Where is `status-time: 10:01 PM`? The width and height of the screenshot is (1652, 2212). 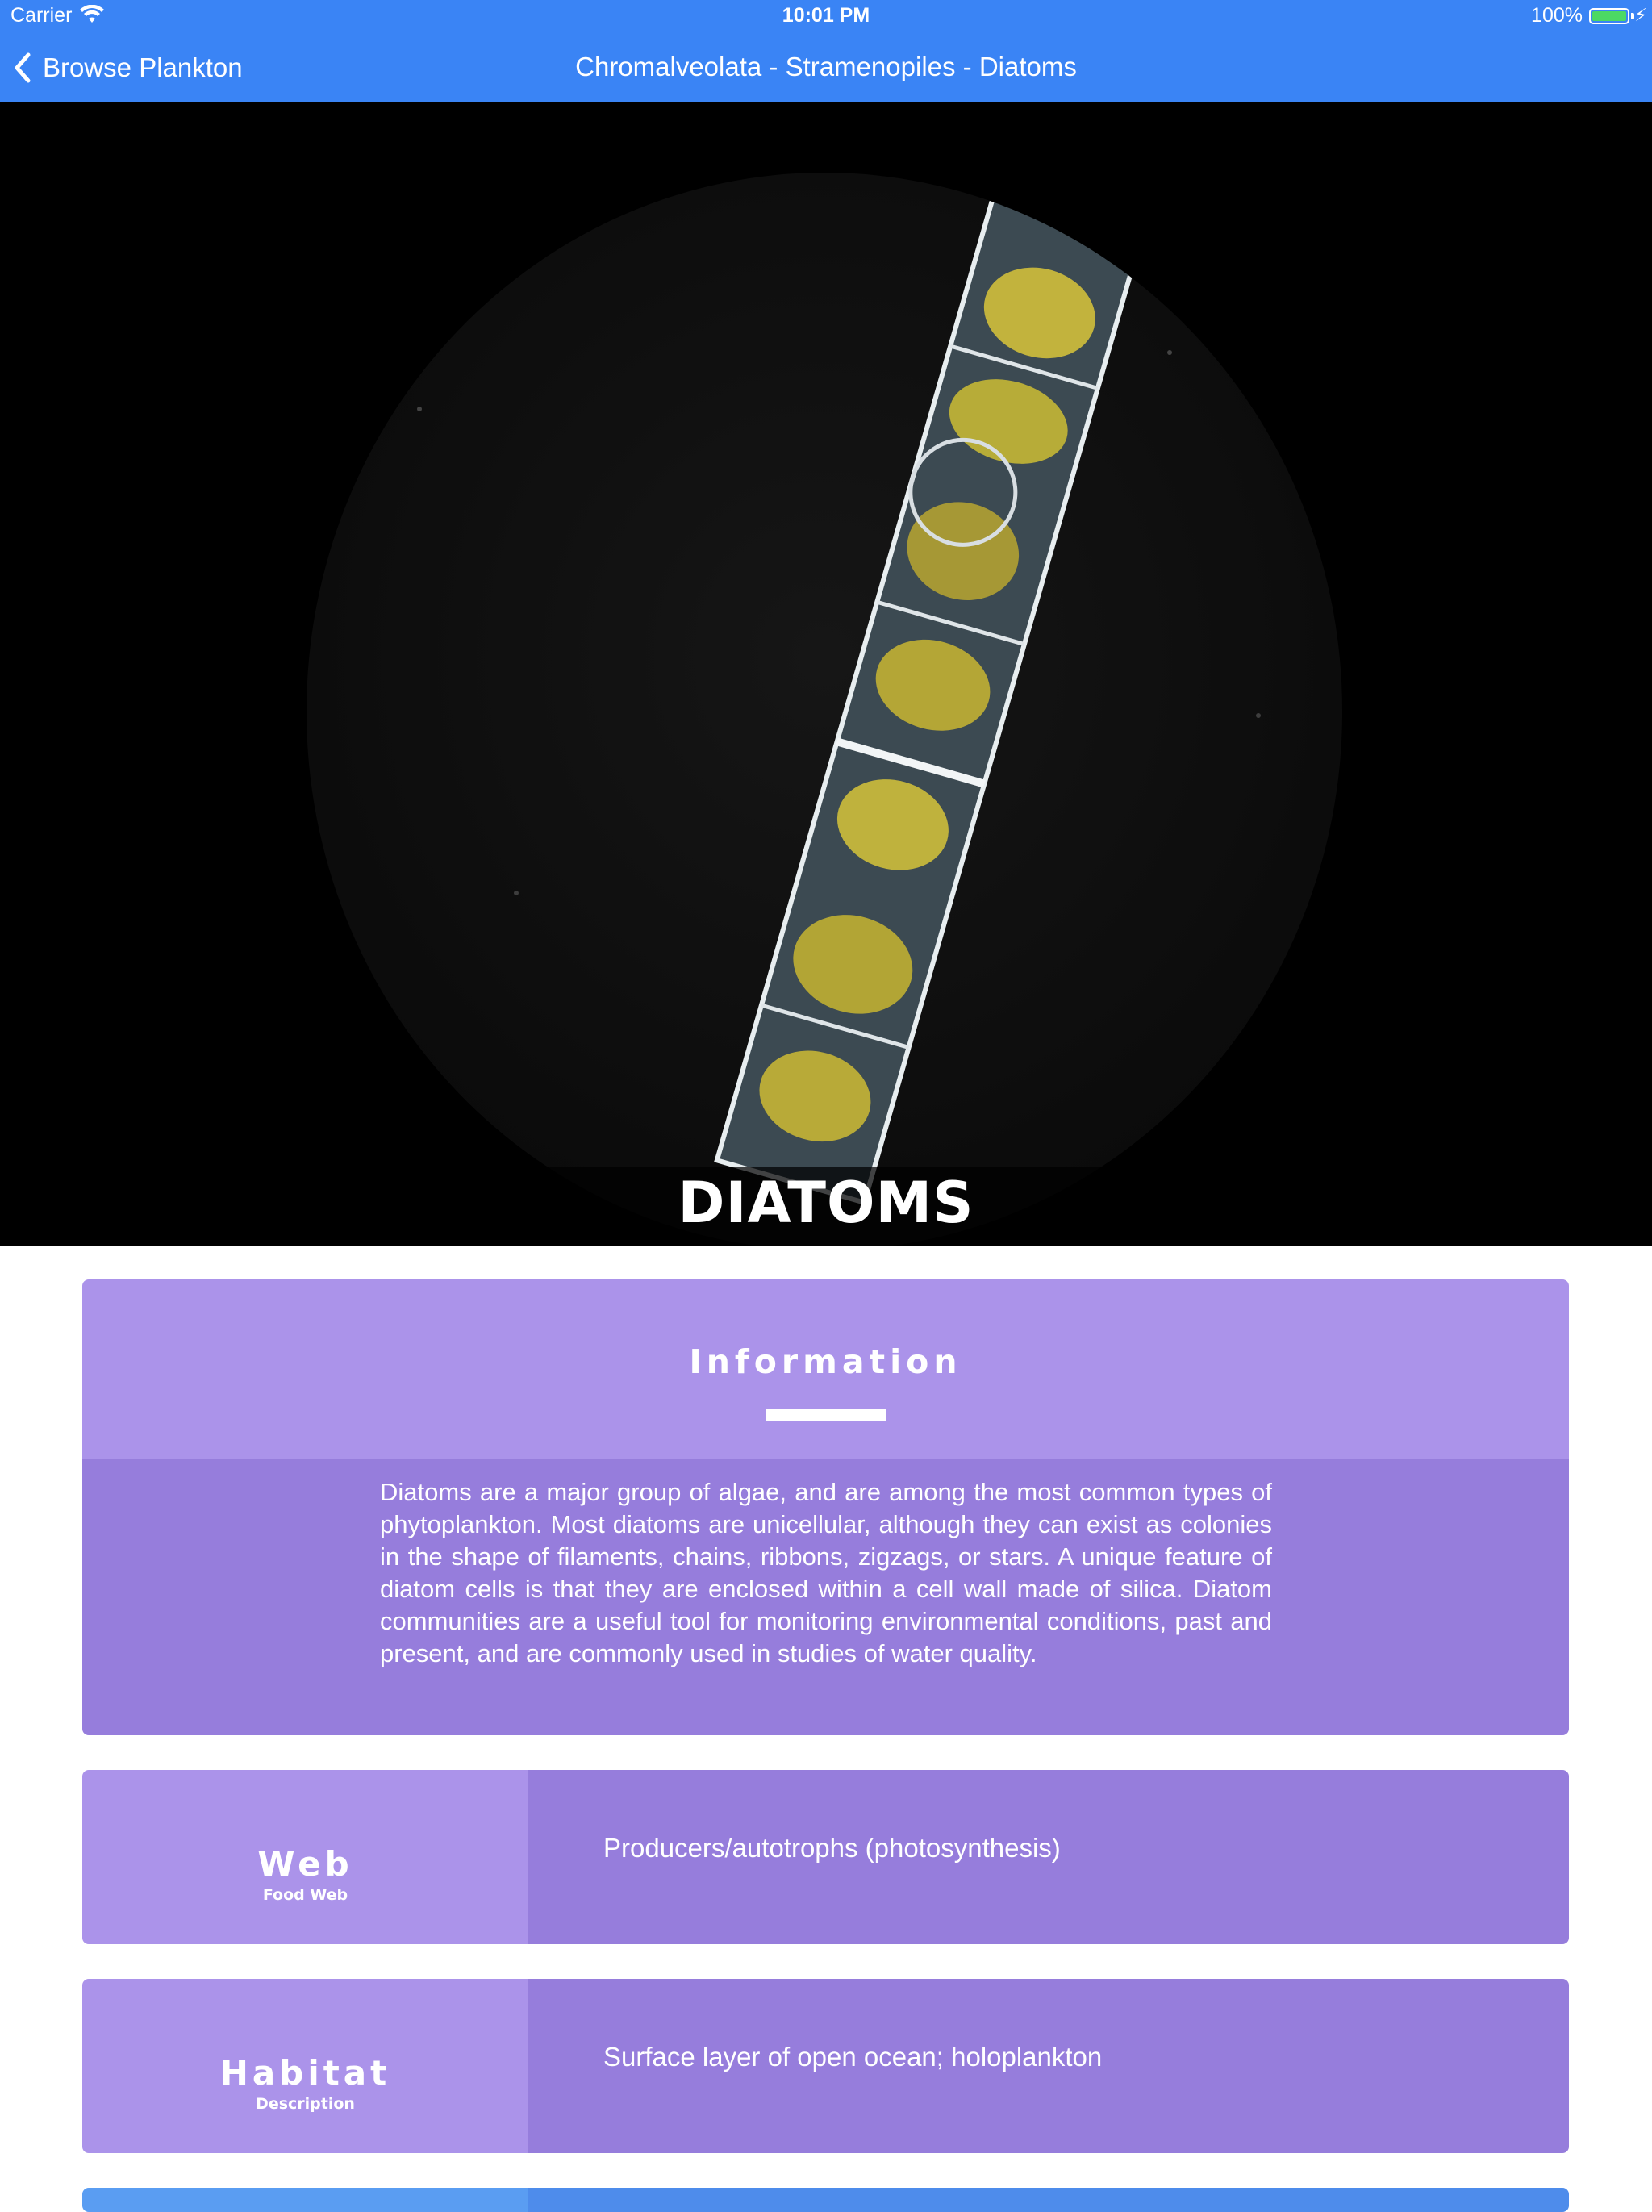 status-time: 10:01 PM is located at coordinates (826, 15).